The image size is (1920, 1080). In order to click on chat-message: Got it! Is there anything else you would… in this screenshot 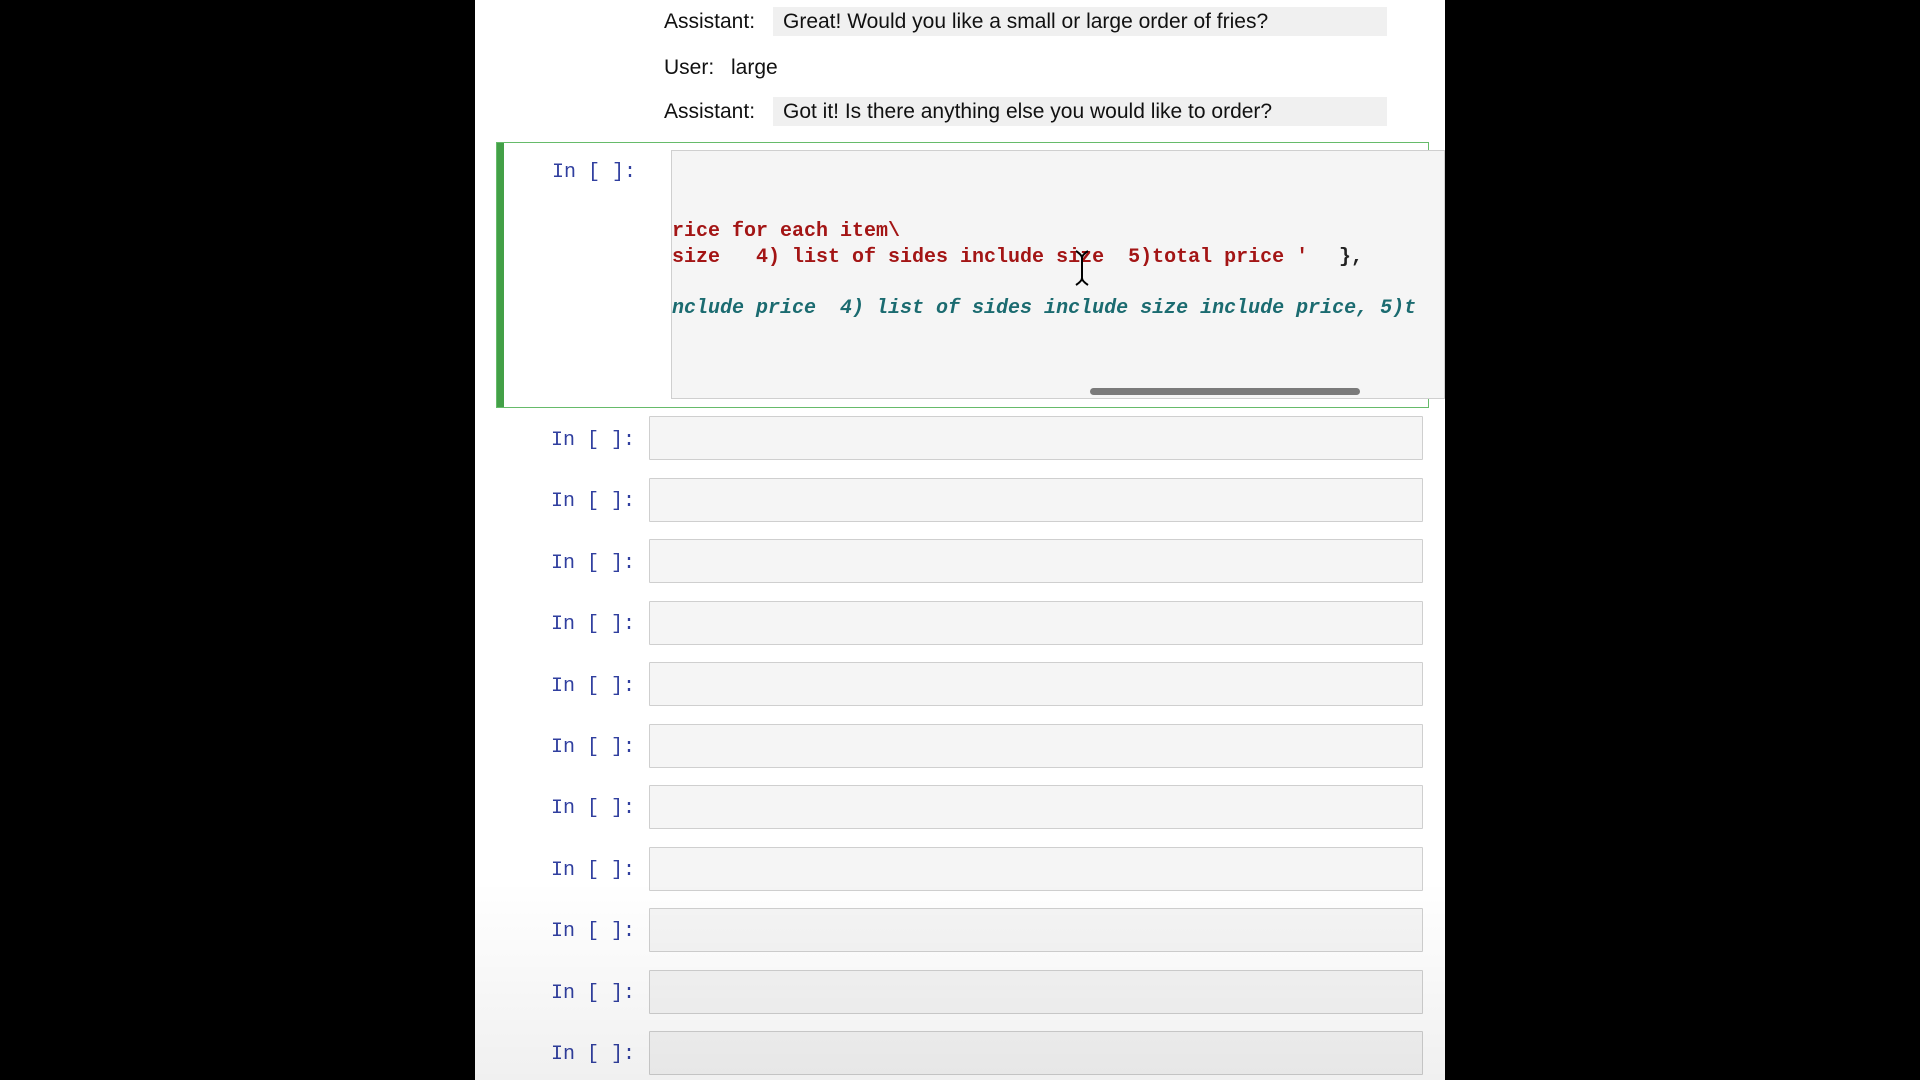, I will do `click(1080, 111)`.